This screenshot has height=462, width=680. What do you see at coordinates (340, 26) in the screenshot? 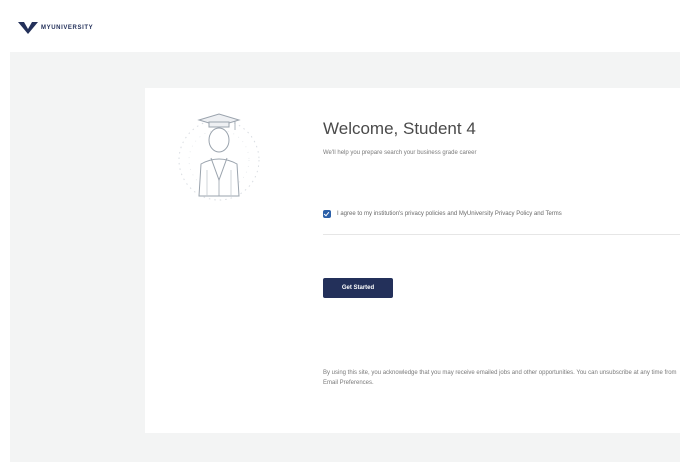
I see `top-bar: MYUNIVERSITY` at bounding box center [340, 26].